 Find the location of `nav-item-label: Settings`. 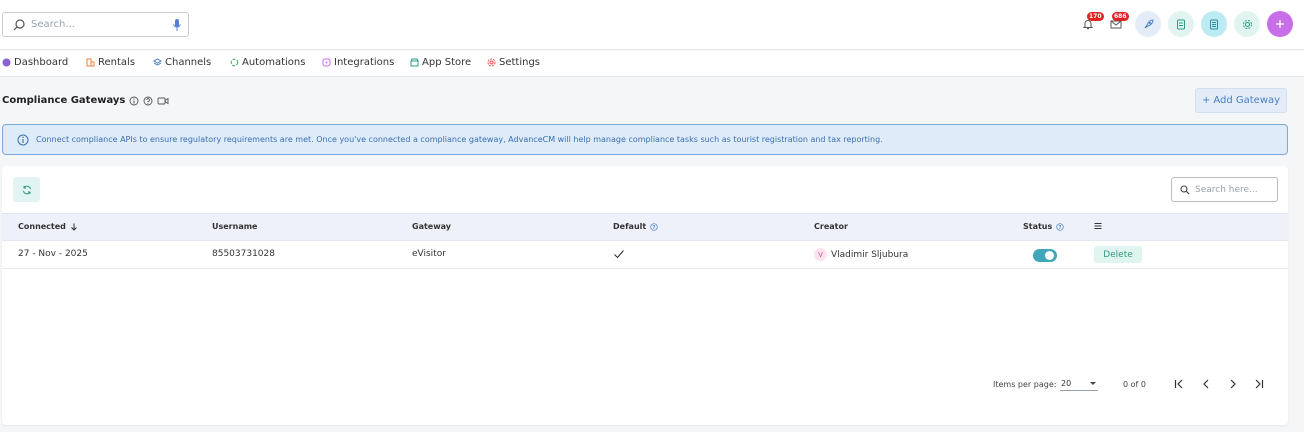

nav-item-label: Settings is located at coordinates (520, 62).